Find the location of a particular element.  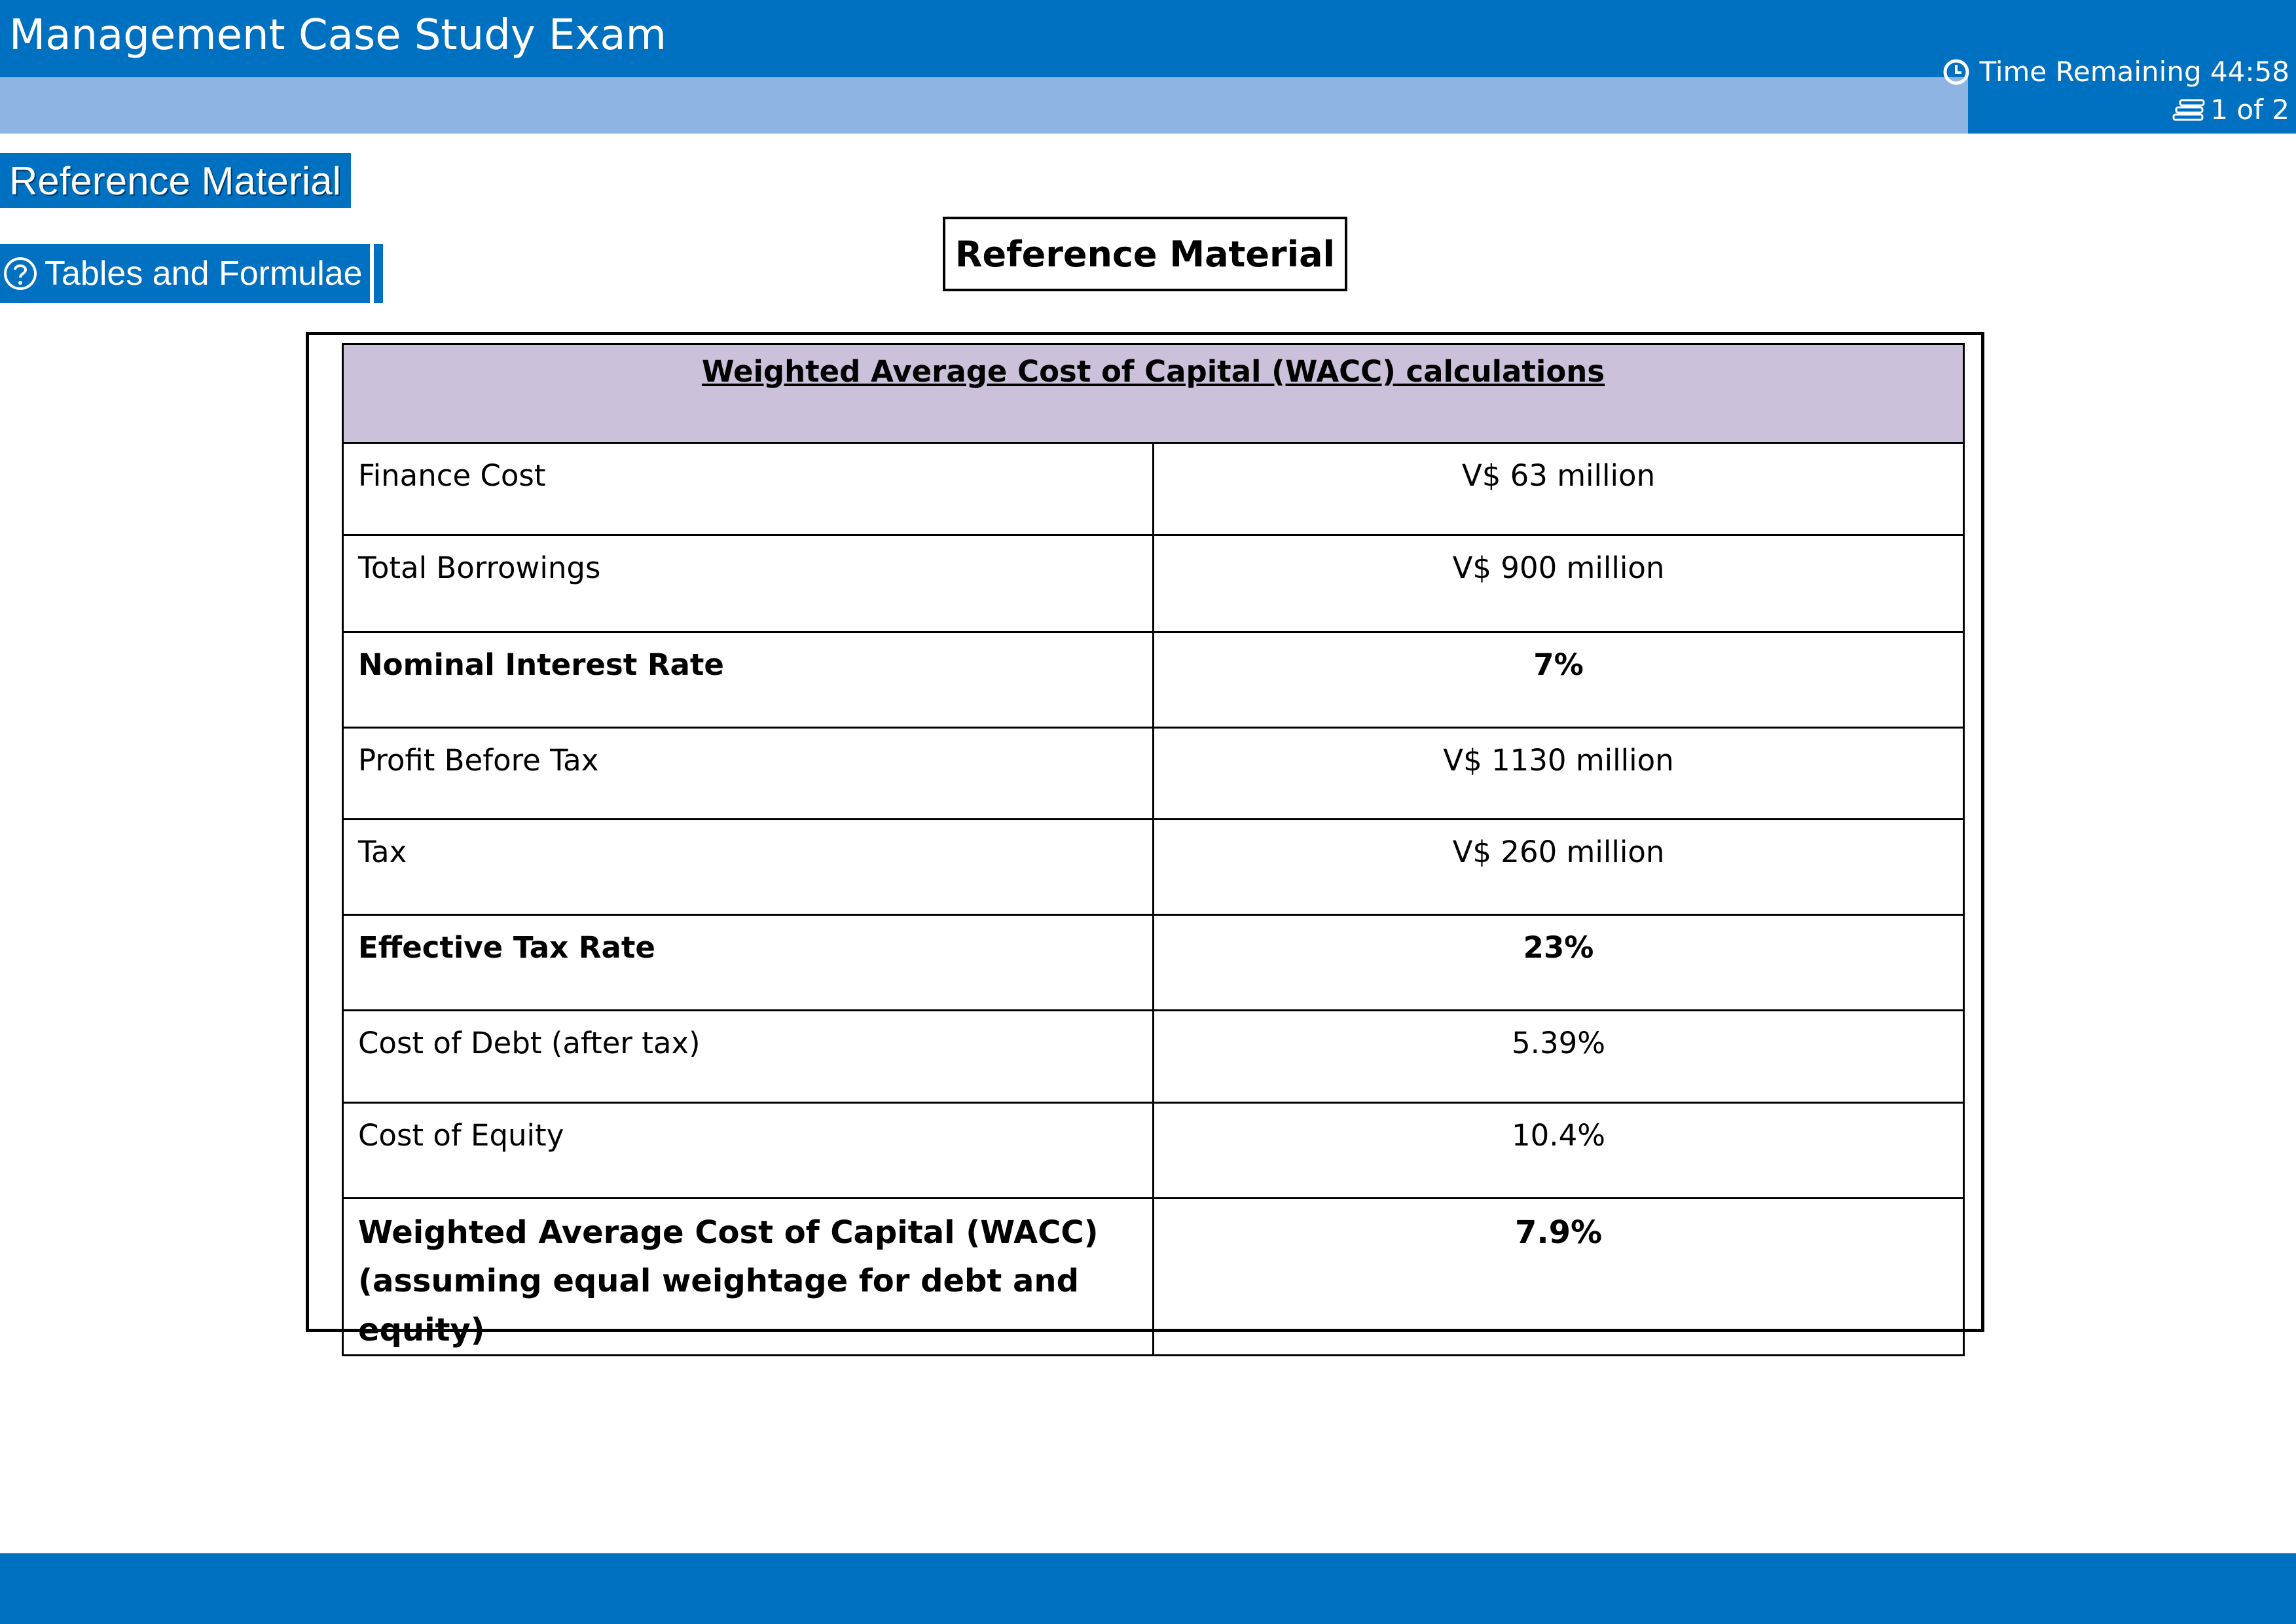

table-row: Total Borrowings V$ 900 million is located at coordinates (1153, 583).